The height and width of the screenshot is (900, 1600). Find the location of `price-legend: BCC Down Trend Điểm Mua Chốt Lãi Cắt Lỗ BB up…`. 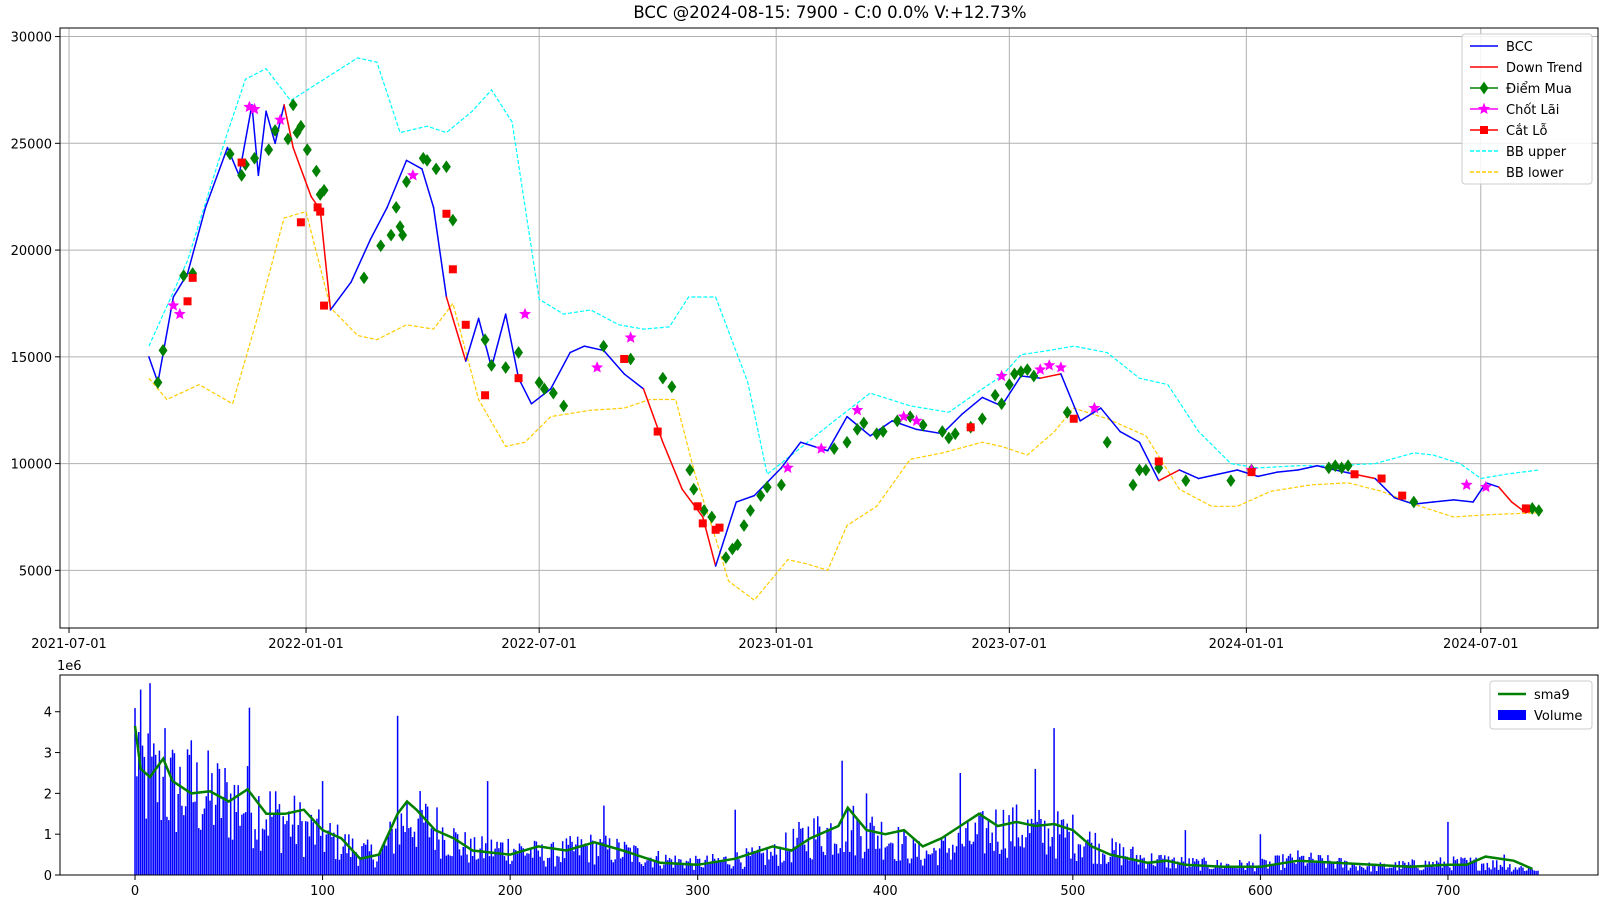

price-legend: BCC Down Trend Điểm Mua Chốt Lãi Cắt Lỗ BB up… is located at coordinates (1527, 109).